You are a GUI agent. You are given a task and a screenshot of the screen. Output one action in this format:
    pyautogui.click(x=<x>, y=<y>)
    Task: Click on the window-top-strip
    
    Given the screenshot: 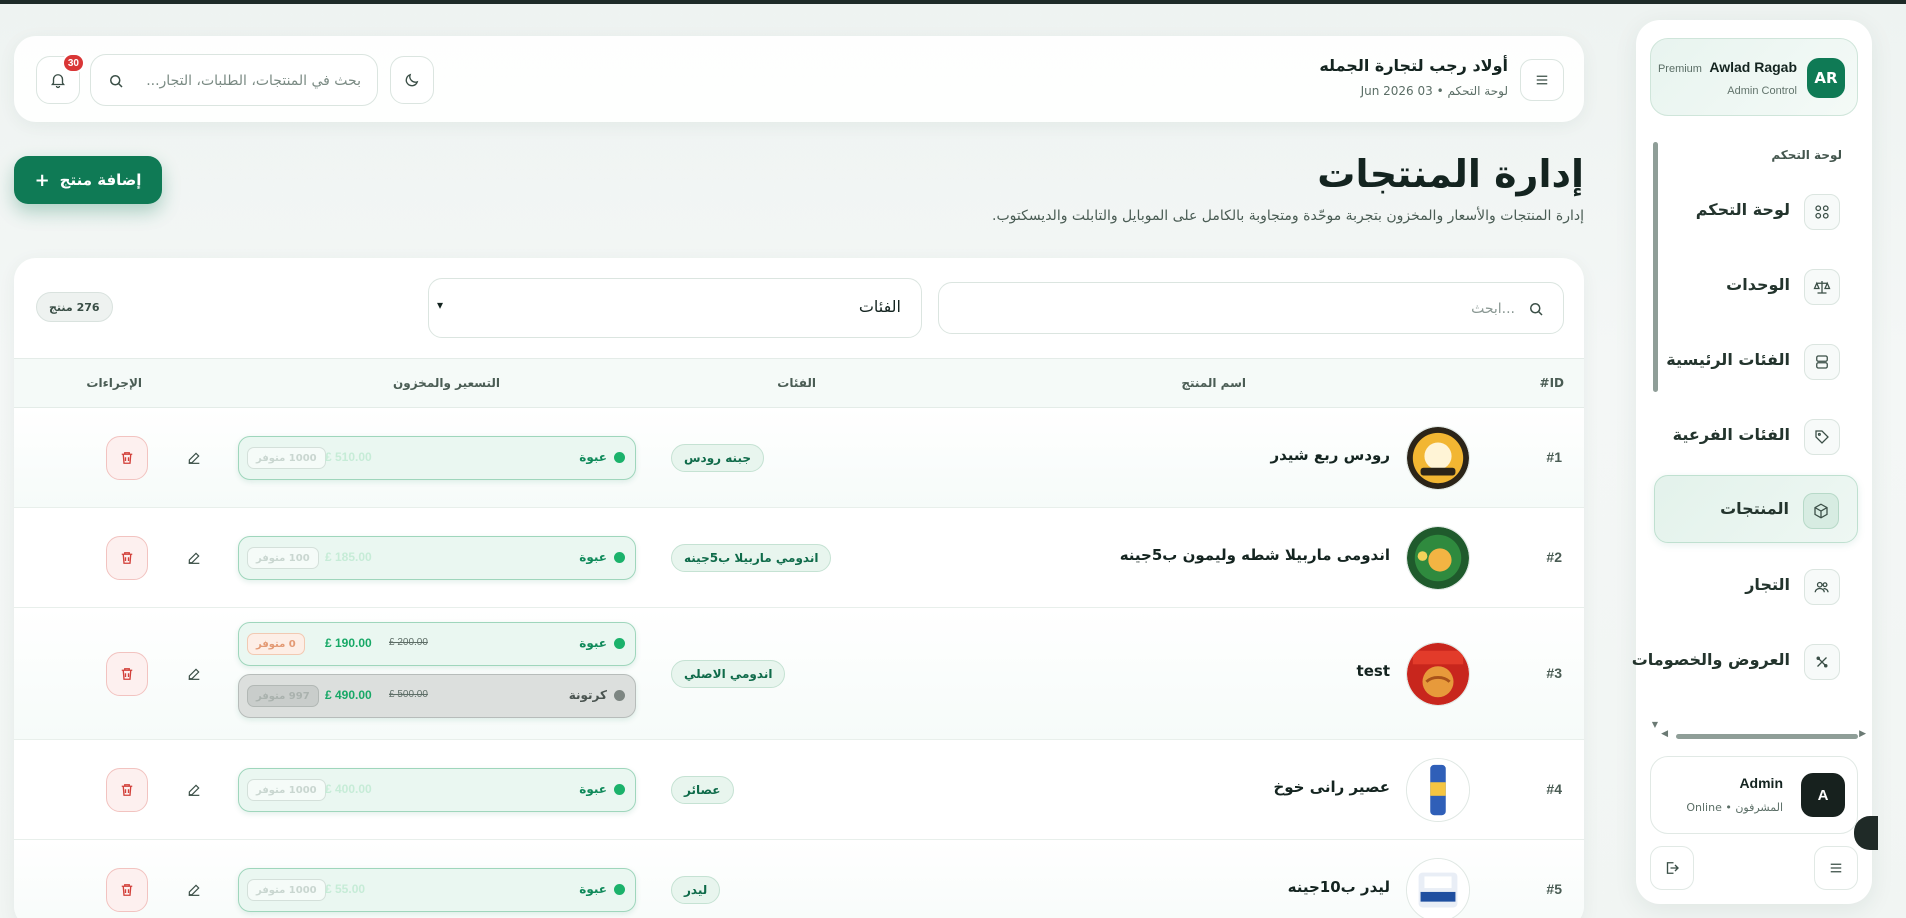 What is the action you would take?
    pyautogui.click(x=953, y=2)
    